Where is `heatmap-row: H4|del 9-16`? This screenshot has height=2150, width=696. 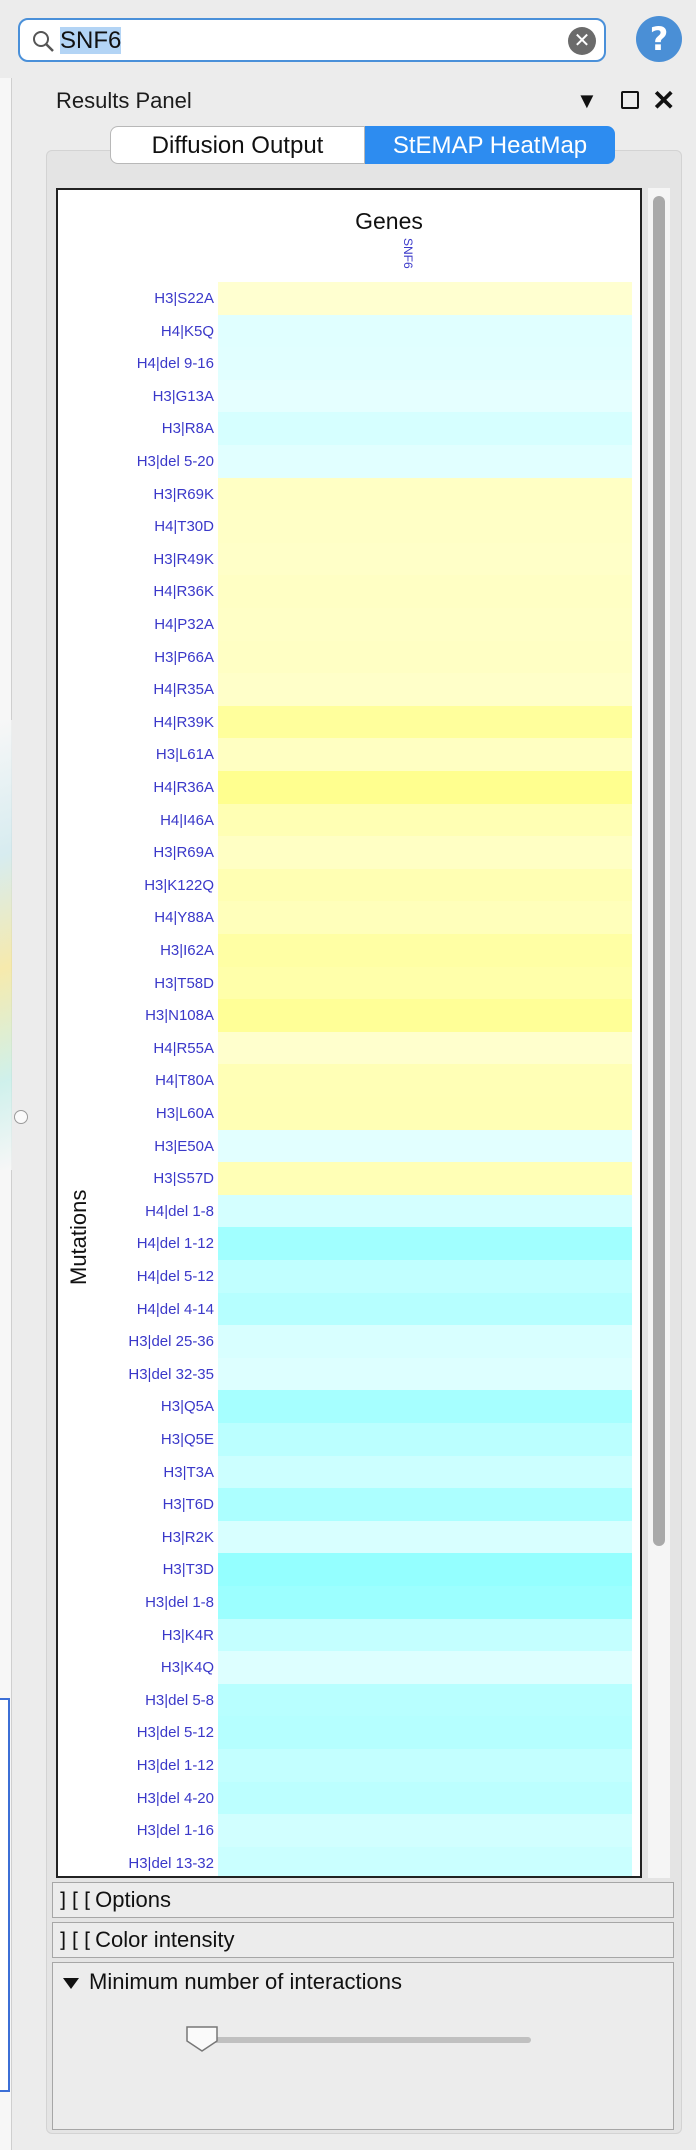
heatmap-row: H4|del 9-16 is located at coordinates (349, 364).